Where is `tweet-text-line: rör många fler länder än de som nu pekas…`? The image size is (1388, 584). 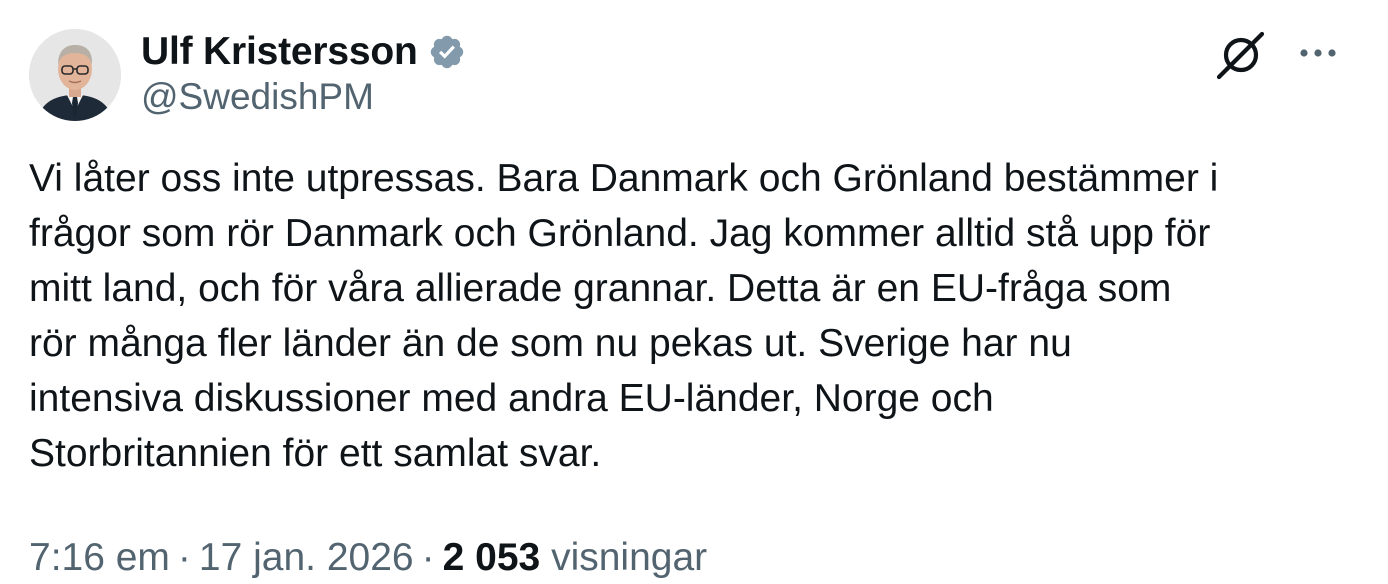
tweet-text-line: rör många fler länder än de som nu pekas… is located at coordinates (550, 343).